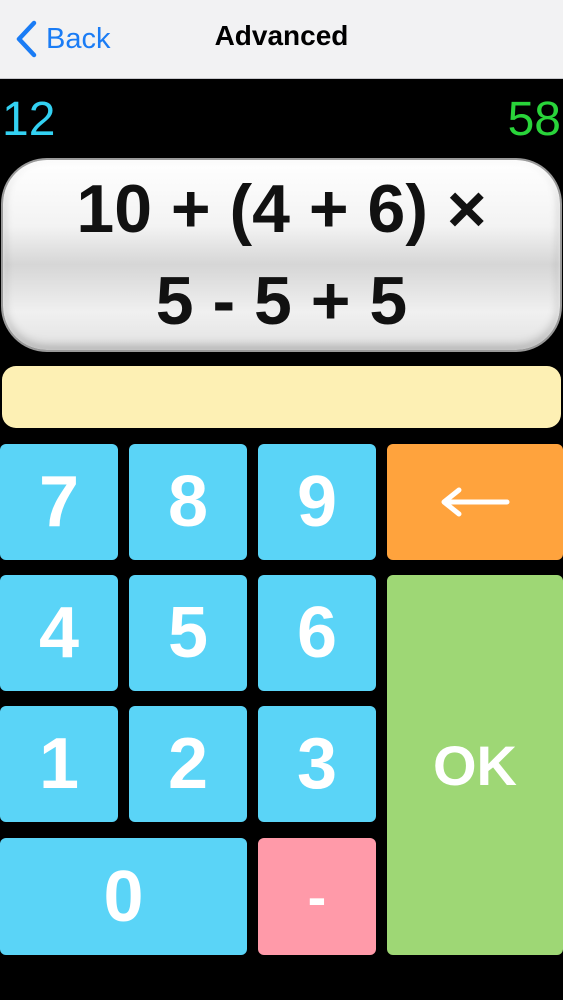  What do you see at coordinates (123, 896) in the screenshot?
I see `key-0: 0` at bounding box center [123, 896].